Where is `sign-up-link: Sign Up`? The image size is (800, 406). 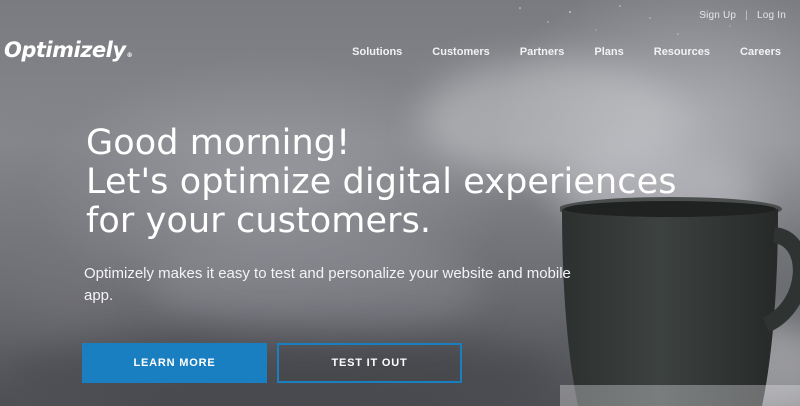 sign-up-link: Sign Up is located at coordinates (717, 15).